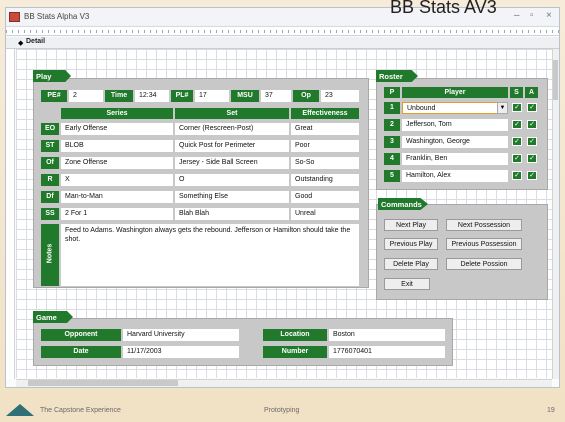  Describe the element at coordinates (455, 125) in the screenshot. I see `player-field: Jefferson, Tom` at that location.